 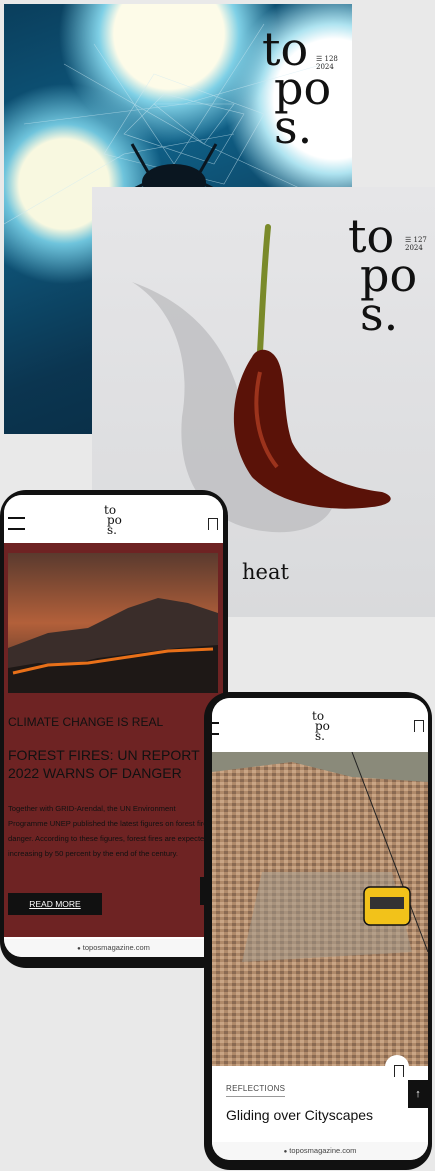 I want to click on article-category: REFLECTIONS, so click(x=256, y=1090).